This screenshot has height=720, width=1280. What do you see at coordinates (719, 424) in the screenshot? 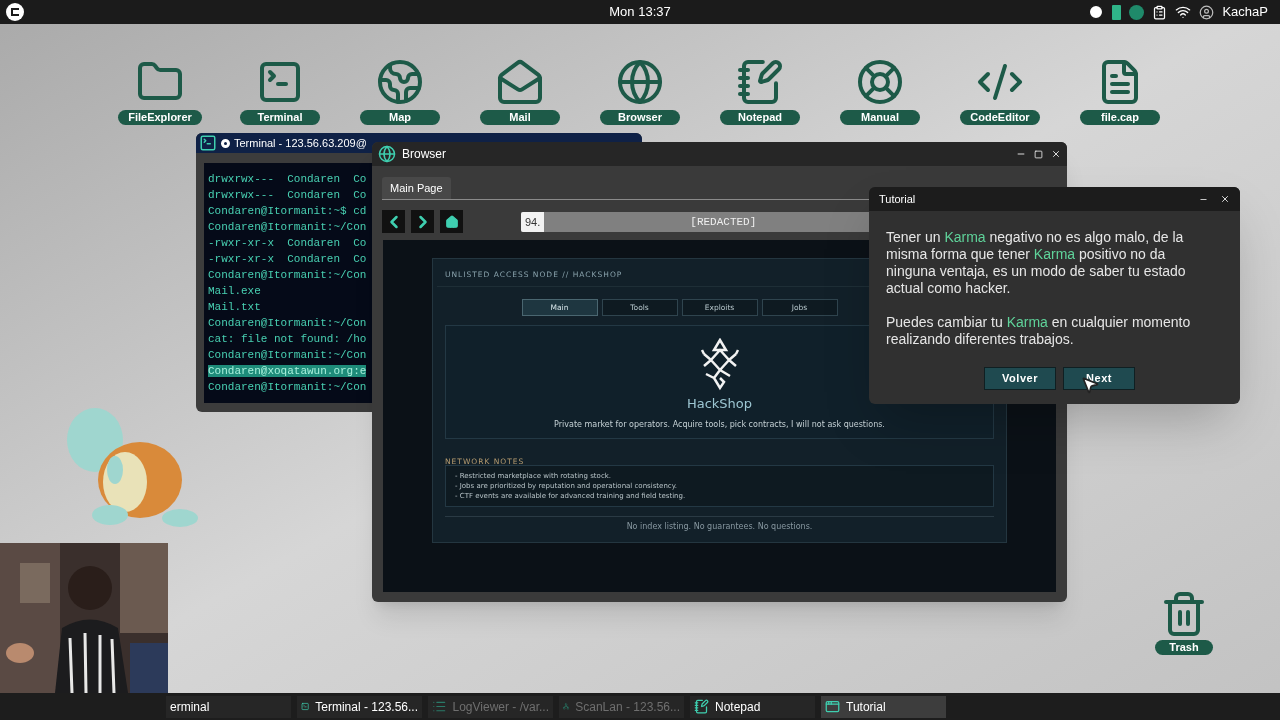
I see `shop-tagline: Private market for operators. Acquire tools, pick contracts, I will not ask questions.` at bounding box center [719, 424].